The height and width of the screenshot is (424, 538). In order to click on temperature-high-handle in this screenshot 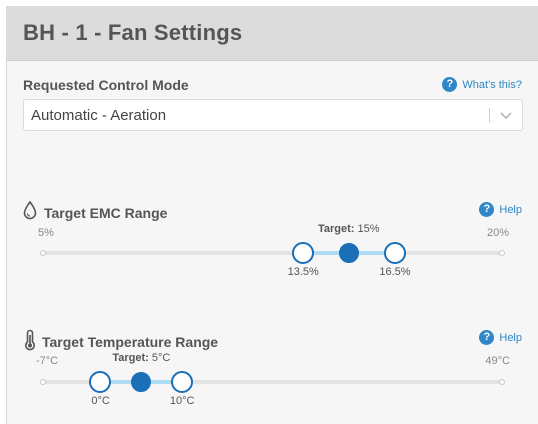, I will do `click(182, 382)`.